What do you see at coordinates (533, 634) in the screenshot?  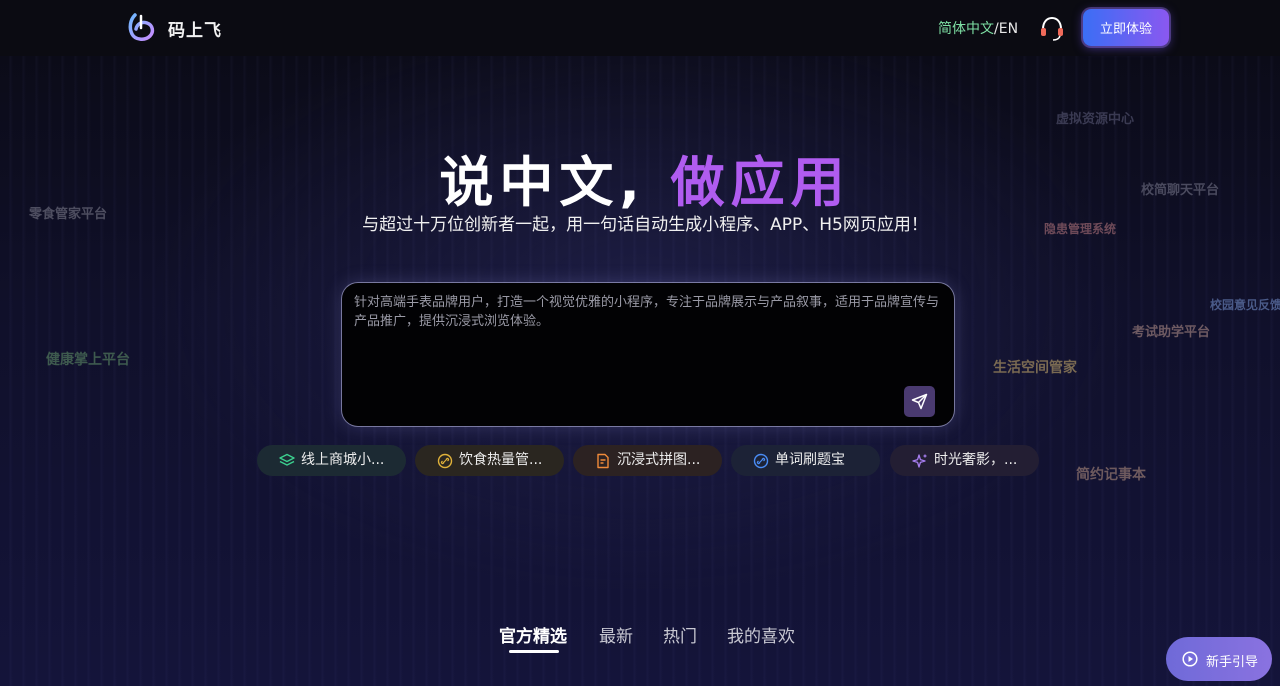 I see `tab-official-picks: 官方精选` at bounding box center [533, 634].